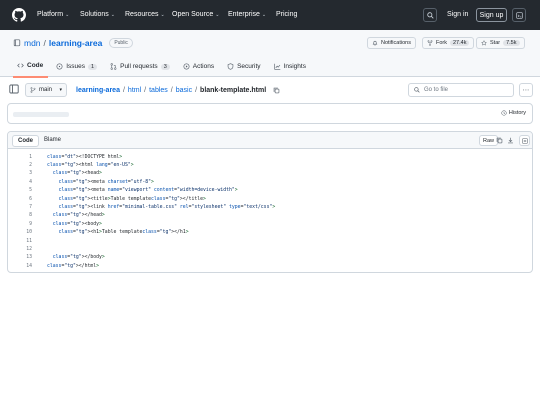 This screenshot has width=540, height=405. I want to click on sign-up-button: Sign up, so click(491, 15).